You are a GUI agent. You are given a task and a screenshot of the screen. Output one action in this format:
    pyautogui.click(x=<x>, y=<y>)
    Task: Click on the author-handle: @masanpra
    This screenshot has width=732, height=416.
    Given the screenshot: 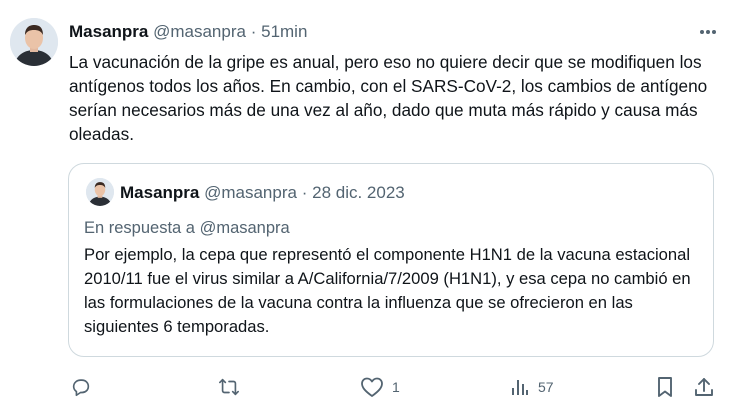 What is the action you would take?
    pyautogui.click(x=199, y=31)
    